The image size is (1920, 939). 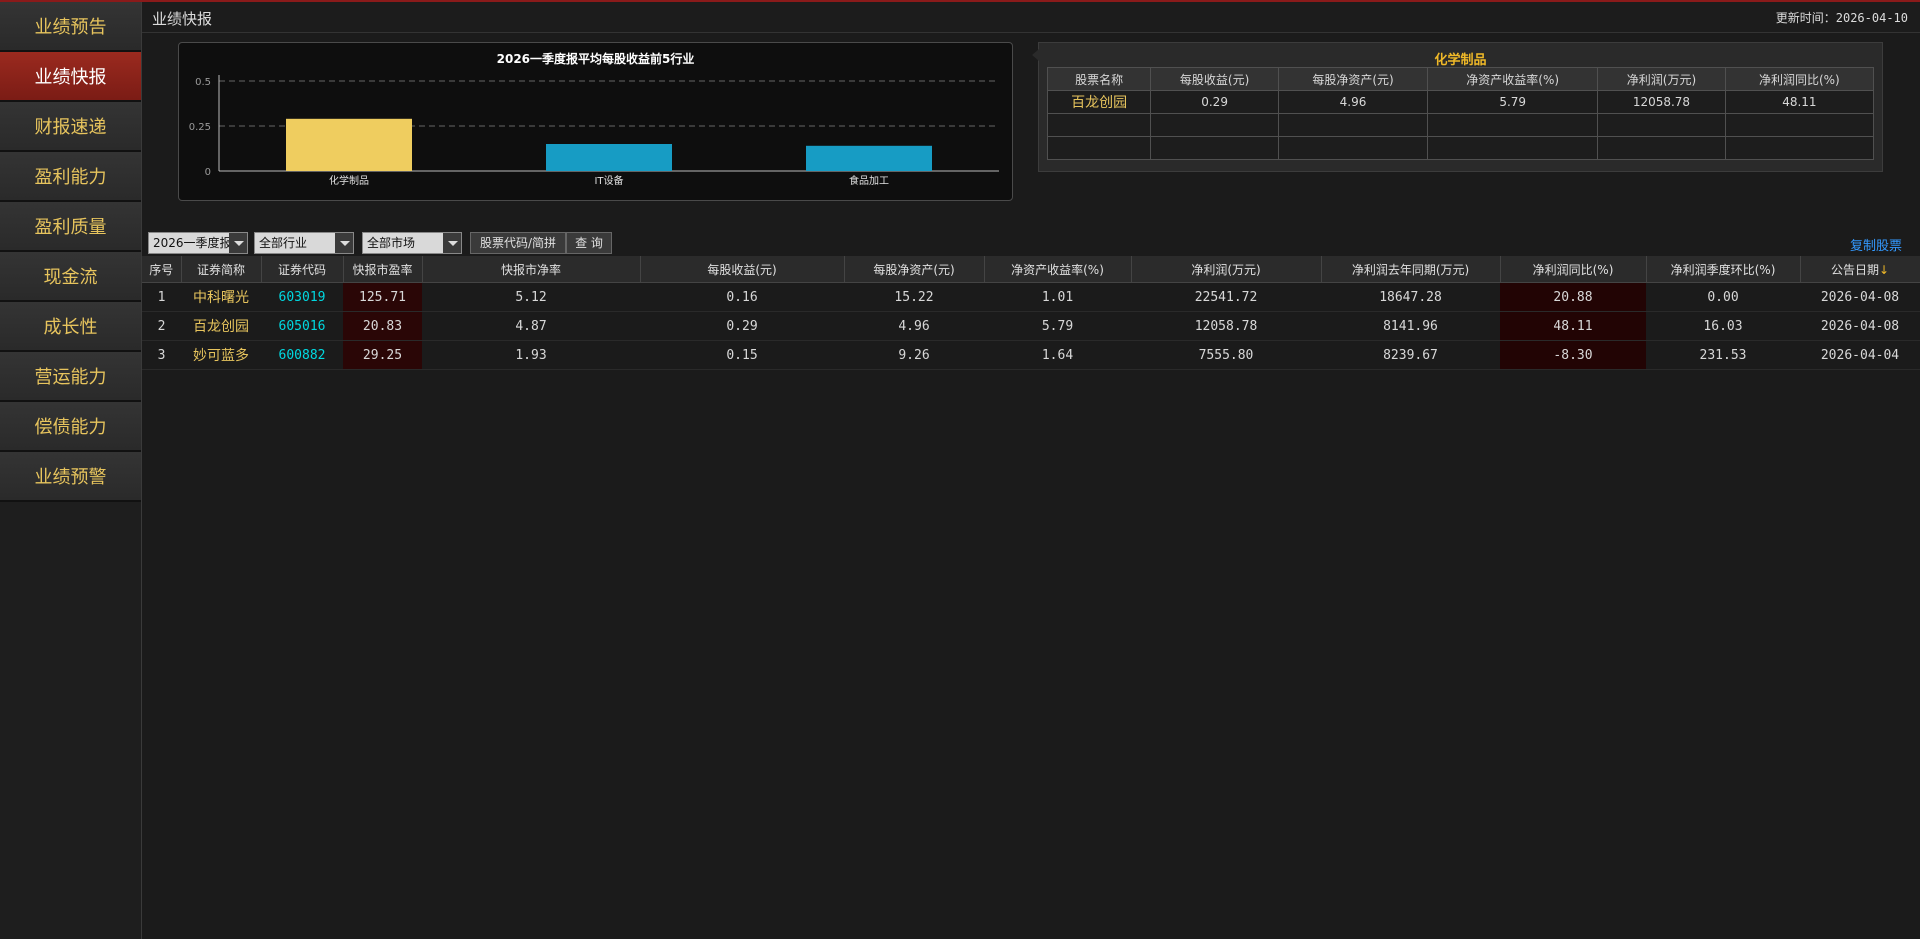 I want to click on summary-cell: 5.79, so click(x=1513, y=102).